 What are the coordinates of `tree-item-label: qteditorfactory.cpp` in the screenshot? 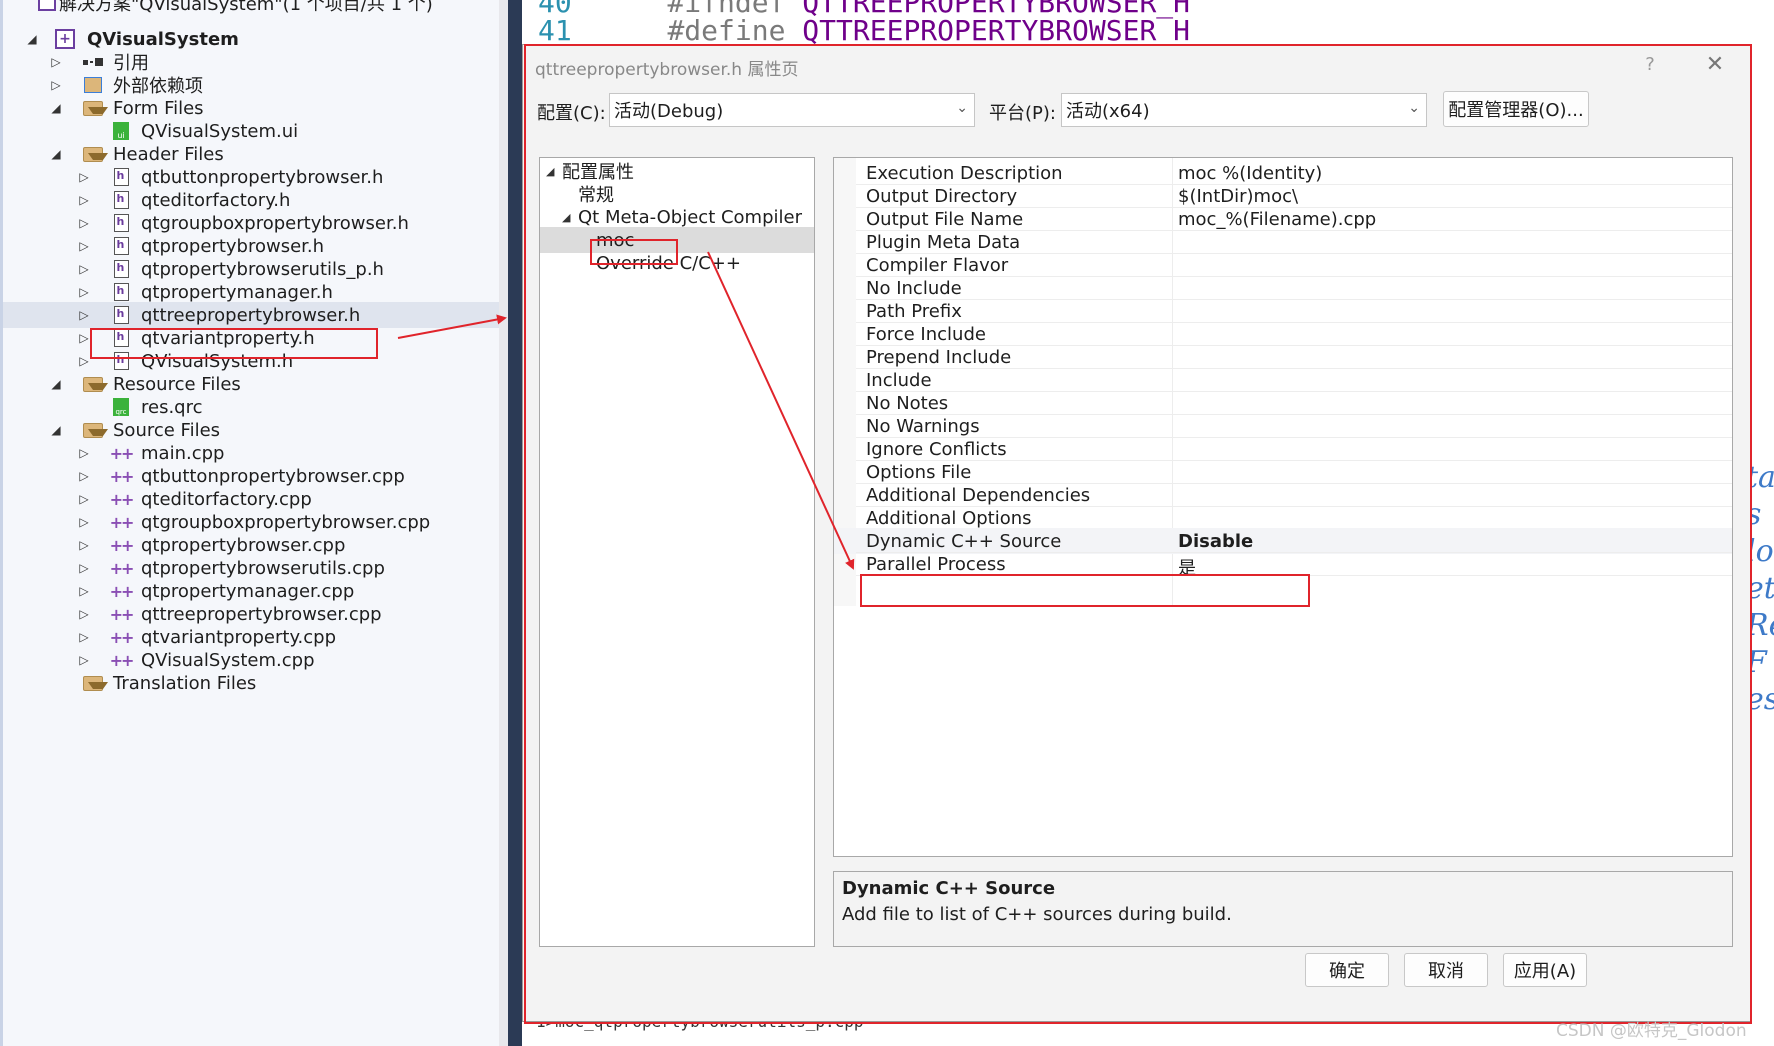 It's located at (226, 499).